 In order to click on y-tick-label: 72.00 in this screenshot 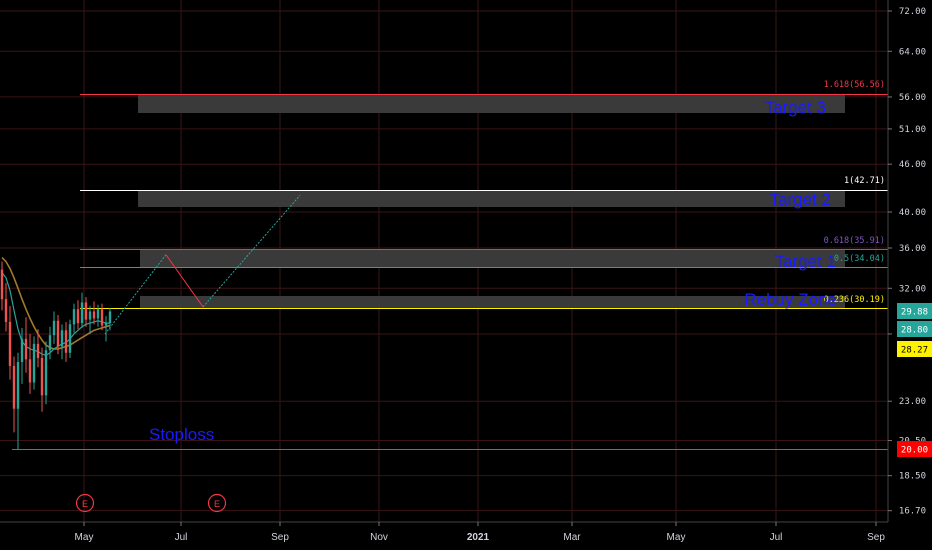, I will do `click(912, 12)`.